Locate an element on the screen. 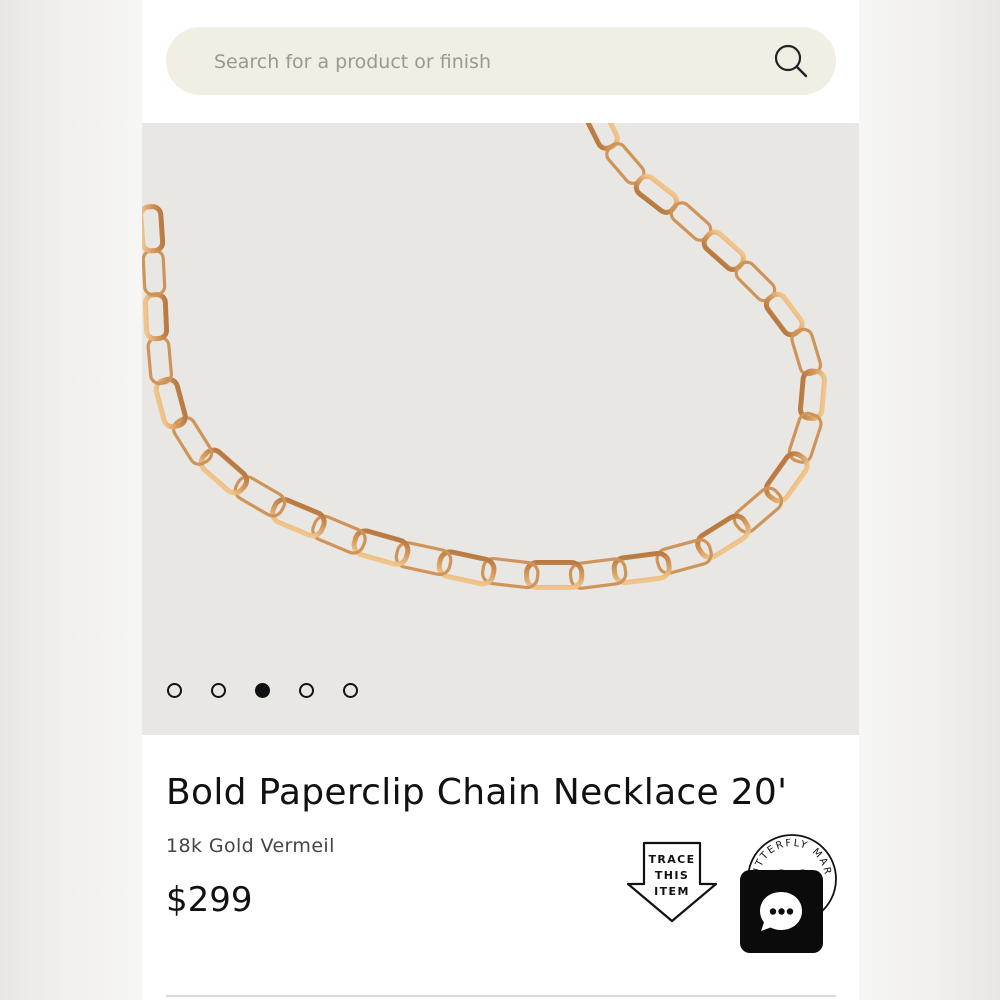  chat-button is located at coordinates (781, 911).